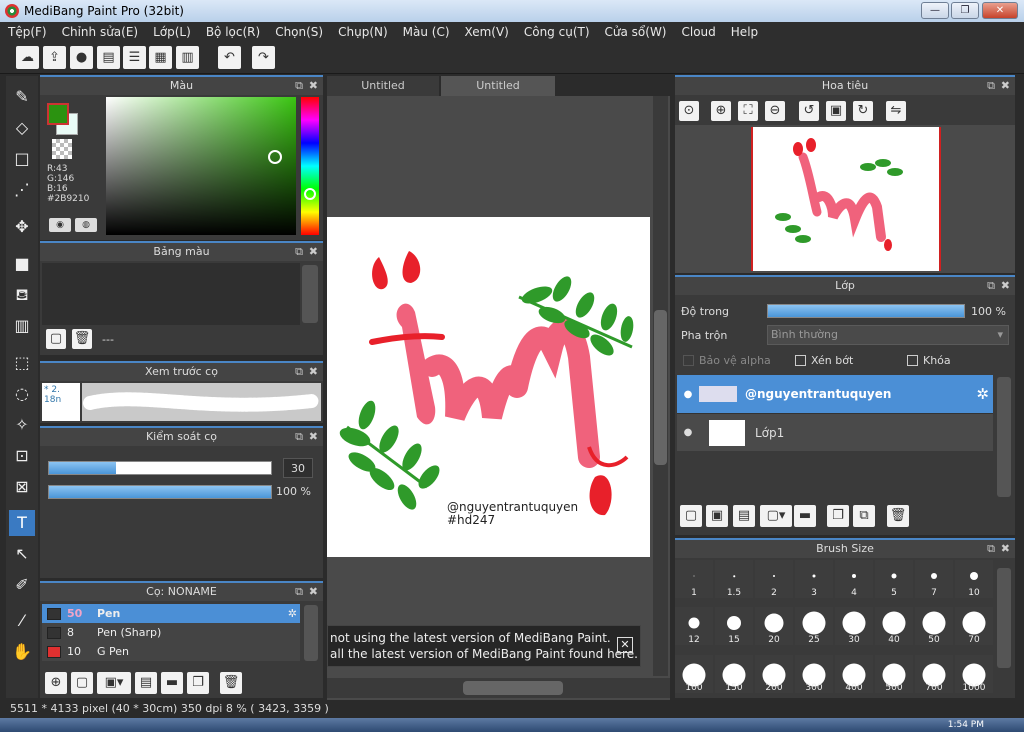  I want to click on zoom-fit-icon: ⊙, so click(689, 111).